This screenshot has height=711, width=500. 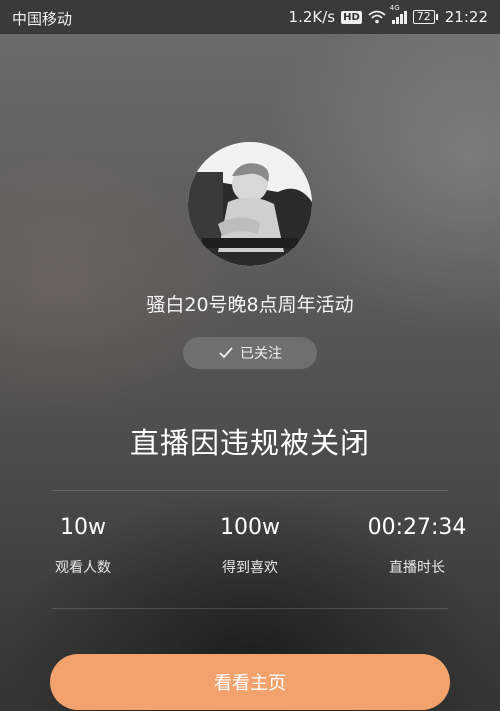 What do you see at coordinates (42, 19) in the screenshot?
I see `carrier-label: 中国移动` at bounding box center [42, 19].